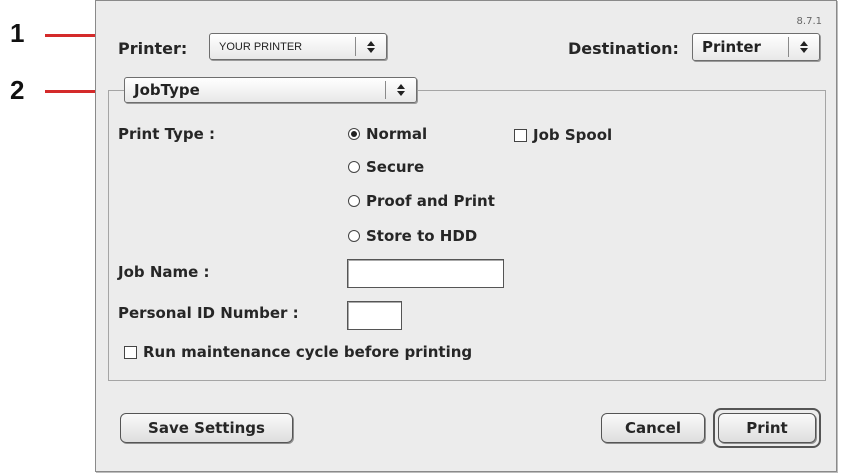  What do you see at coordinates (164, 272) in the screenshot?
I see `job-name-label: Job Name :` at bounding box center [164, 272].